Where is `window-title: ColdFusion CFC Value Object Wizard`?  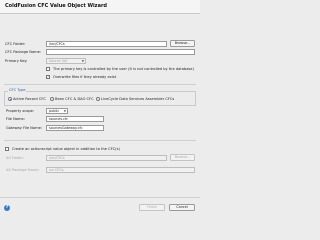 window-title: ColdFusion CFC Value Object Wizard is located at coordinates (56, 6).